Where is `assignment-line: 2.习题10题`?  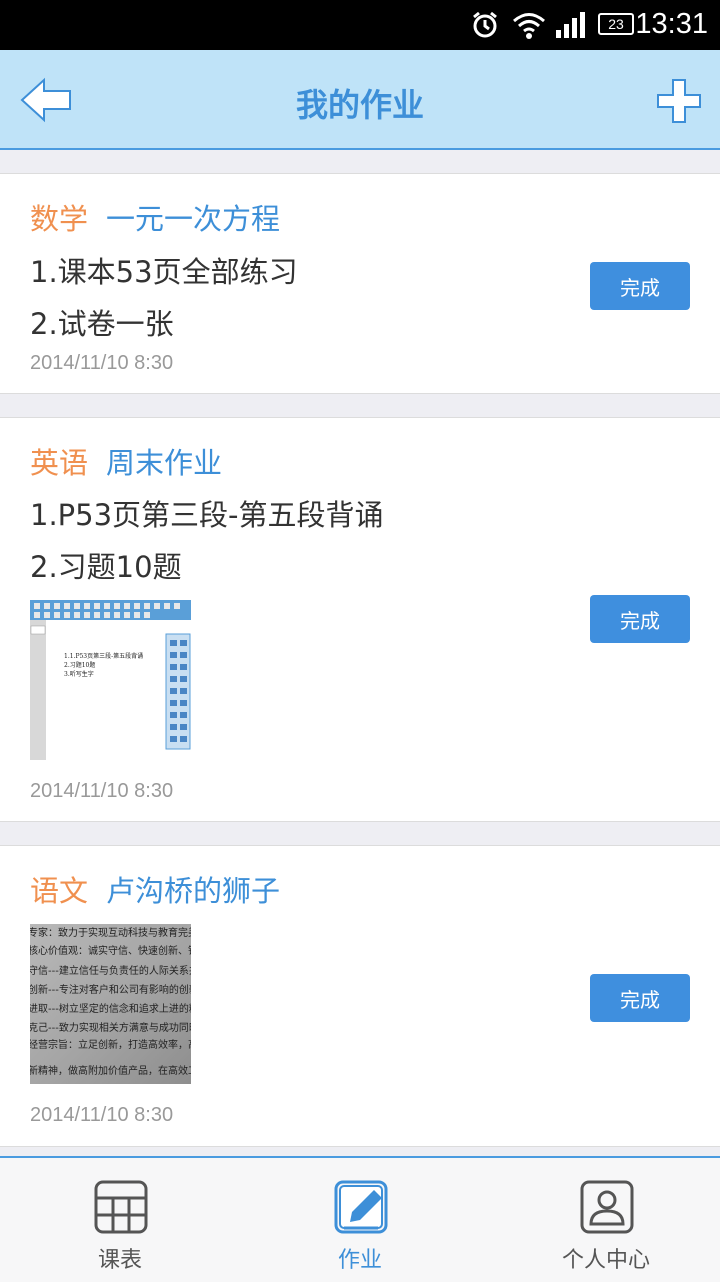 assignment-line: 2.习题10题 is located at coordinates (106, 567).